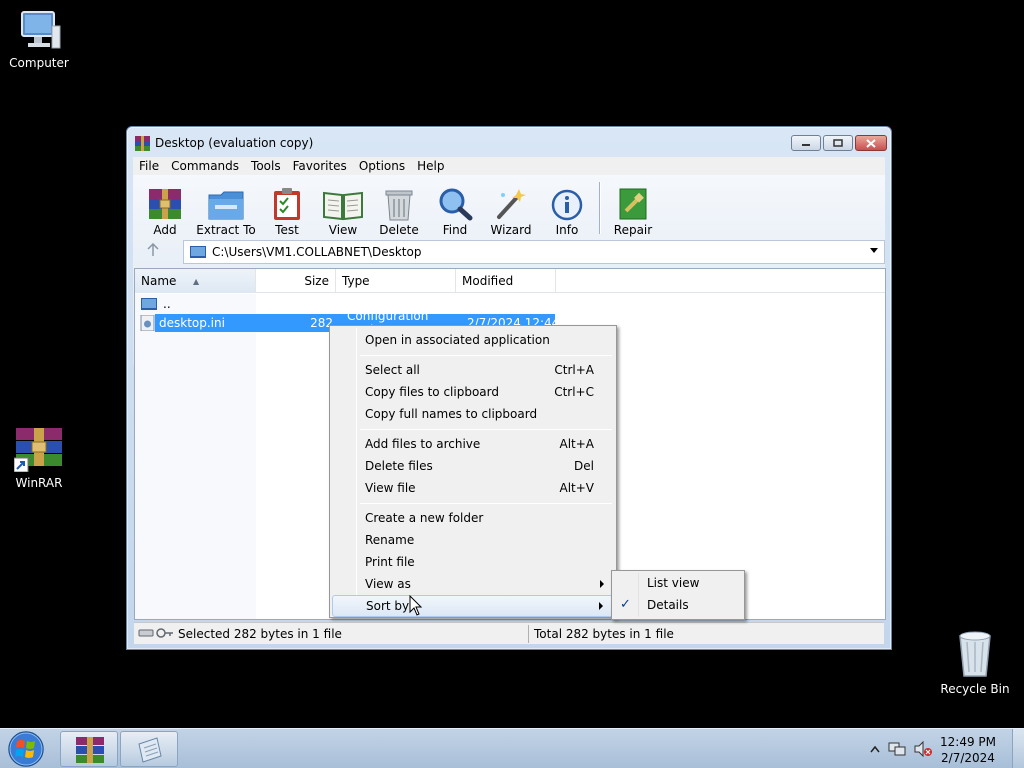 The width and height of the screenshot is (1024, 768). Describe the element at coordinates (165, 204) in the screenshot. I see `add-archive-icon` at that location.